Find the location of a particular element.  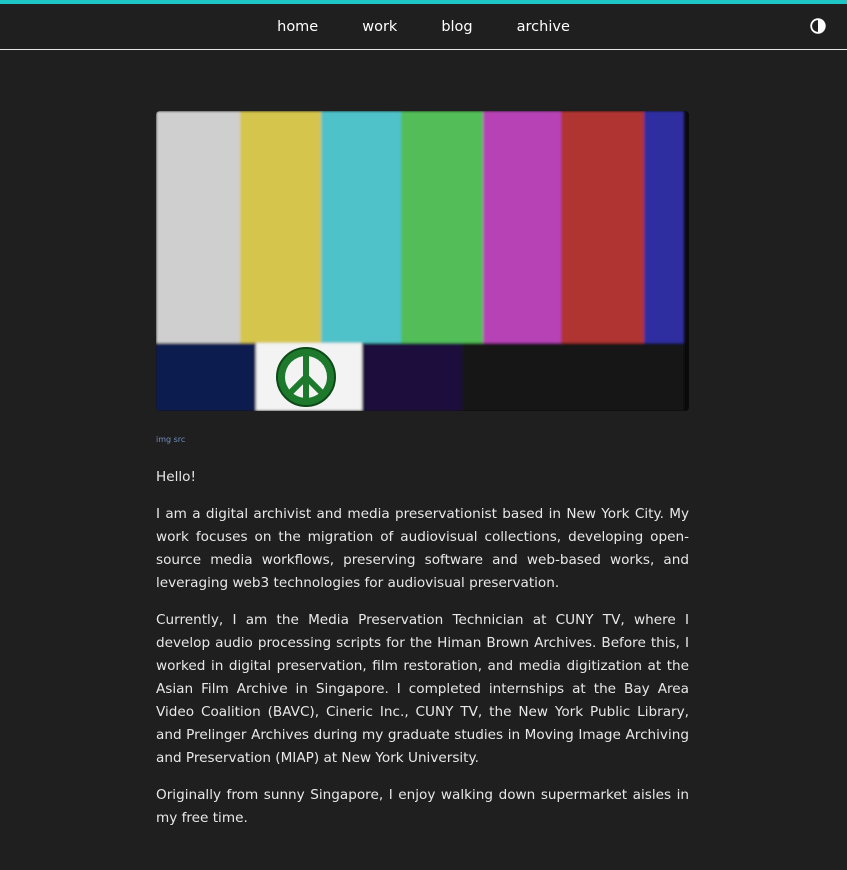

contrast-icon is located at coordinates (818, 26).